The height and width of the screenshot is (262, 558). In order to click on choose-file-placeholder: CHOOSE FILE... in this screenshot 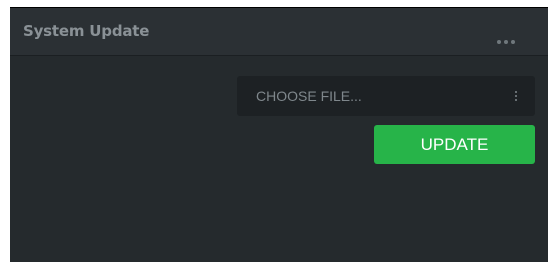, I will do `click(309, 96)`.